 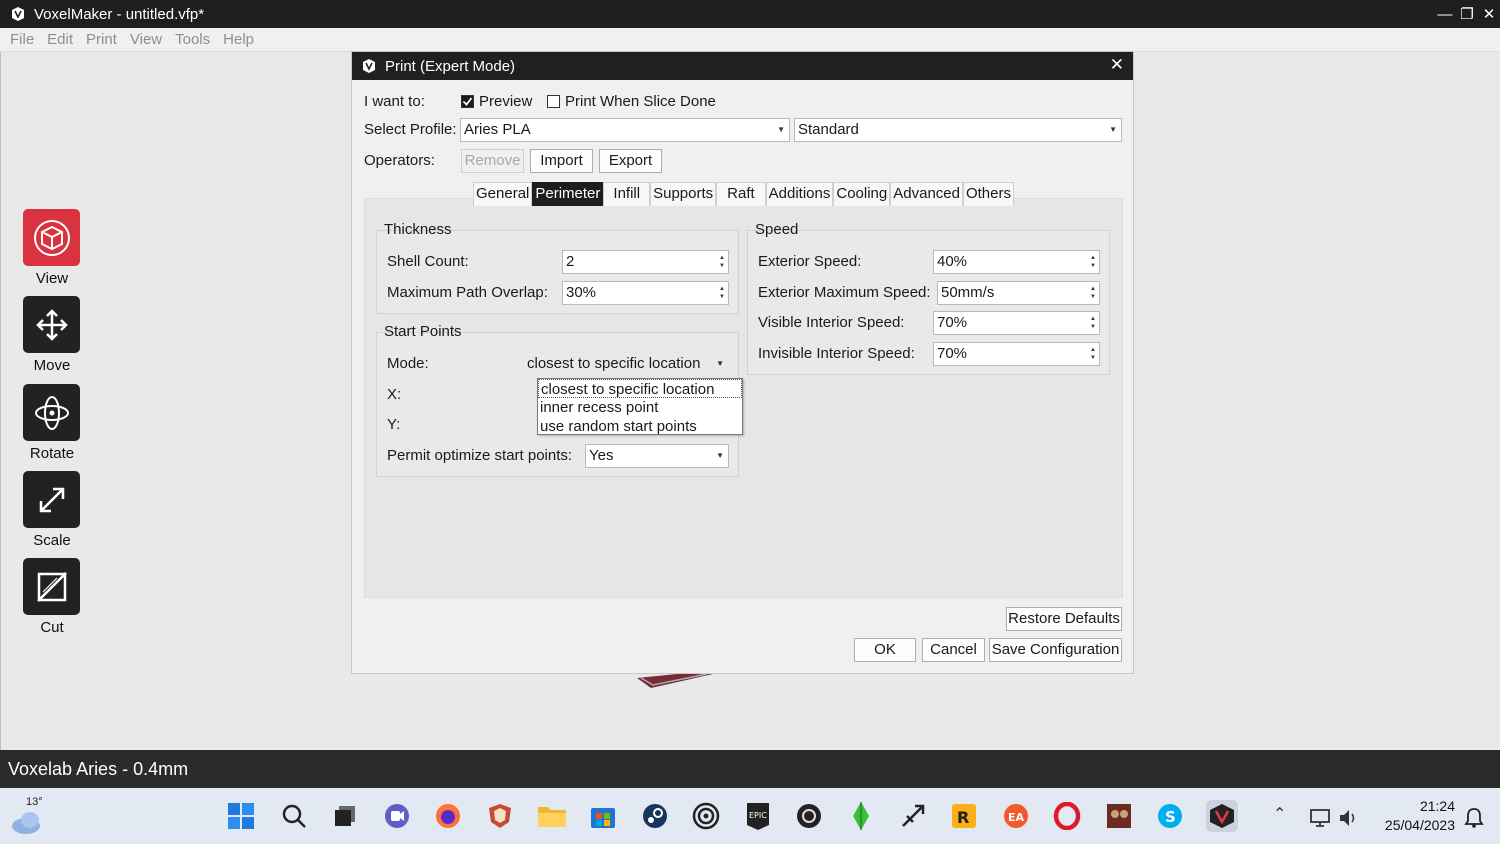 What do you see at coordinates (626, 364) in the screenshot?
I see `mode-select: closest to specific location ▼` at bounding box center [626, 364].